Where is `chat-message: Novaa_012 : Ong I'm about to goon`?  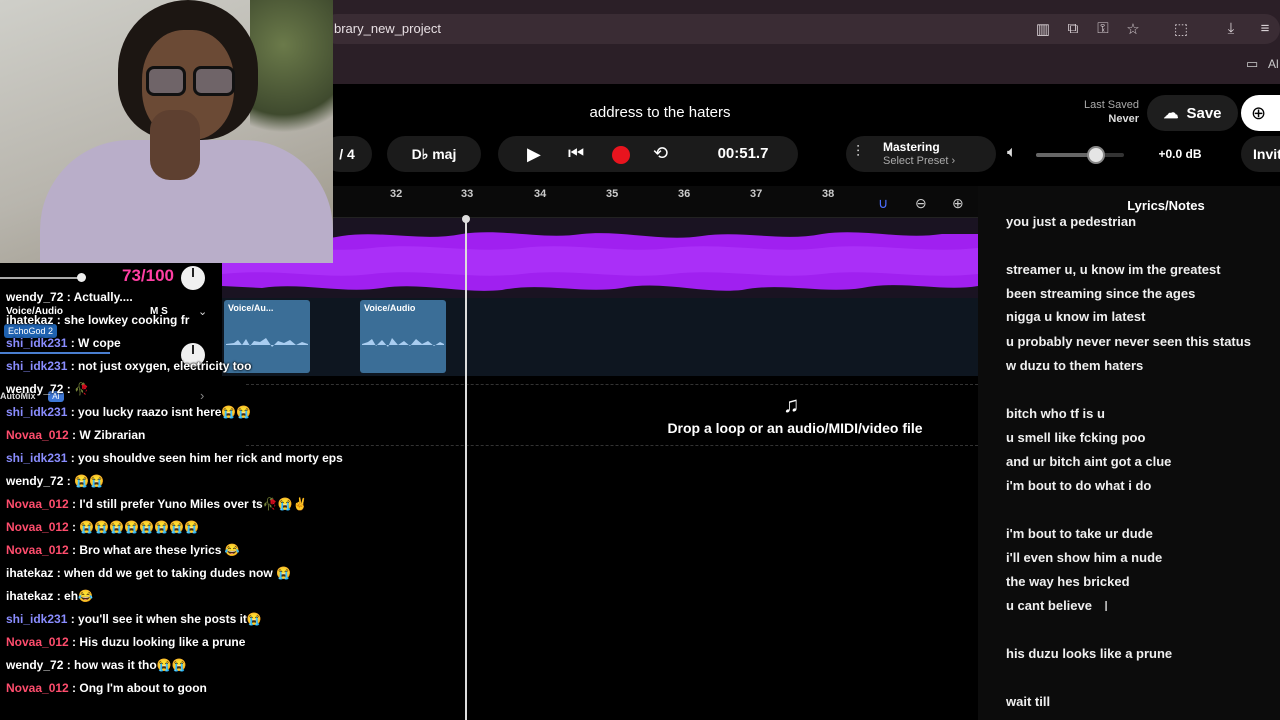 chat-message: Novaa_012 : Ong I'm about to goon is located at coordinates (106, 688).